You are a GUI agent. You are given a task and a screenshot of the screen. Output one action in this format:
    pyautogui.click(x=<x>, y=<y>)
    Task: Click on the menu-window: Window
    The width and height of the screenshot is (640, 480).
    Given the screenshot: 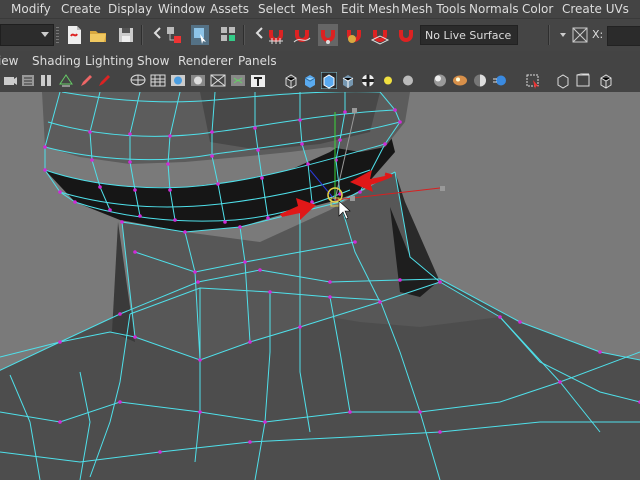 What is the action you would take?
    pyautogui.click(x=181, y=9)
    